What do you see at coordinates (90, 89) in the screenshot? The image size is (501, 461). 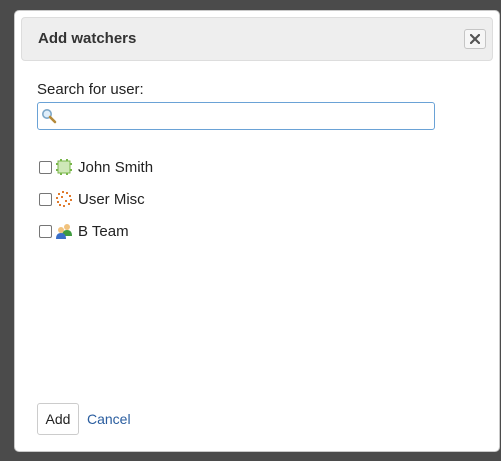 I see `search-label: Search for user:` at bounding box center [90, 89].